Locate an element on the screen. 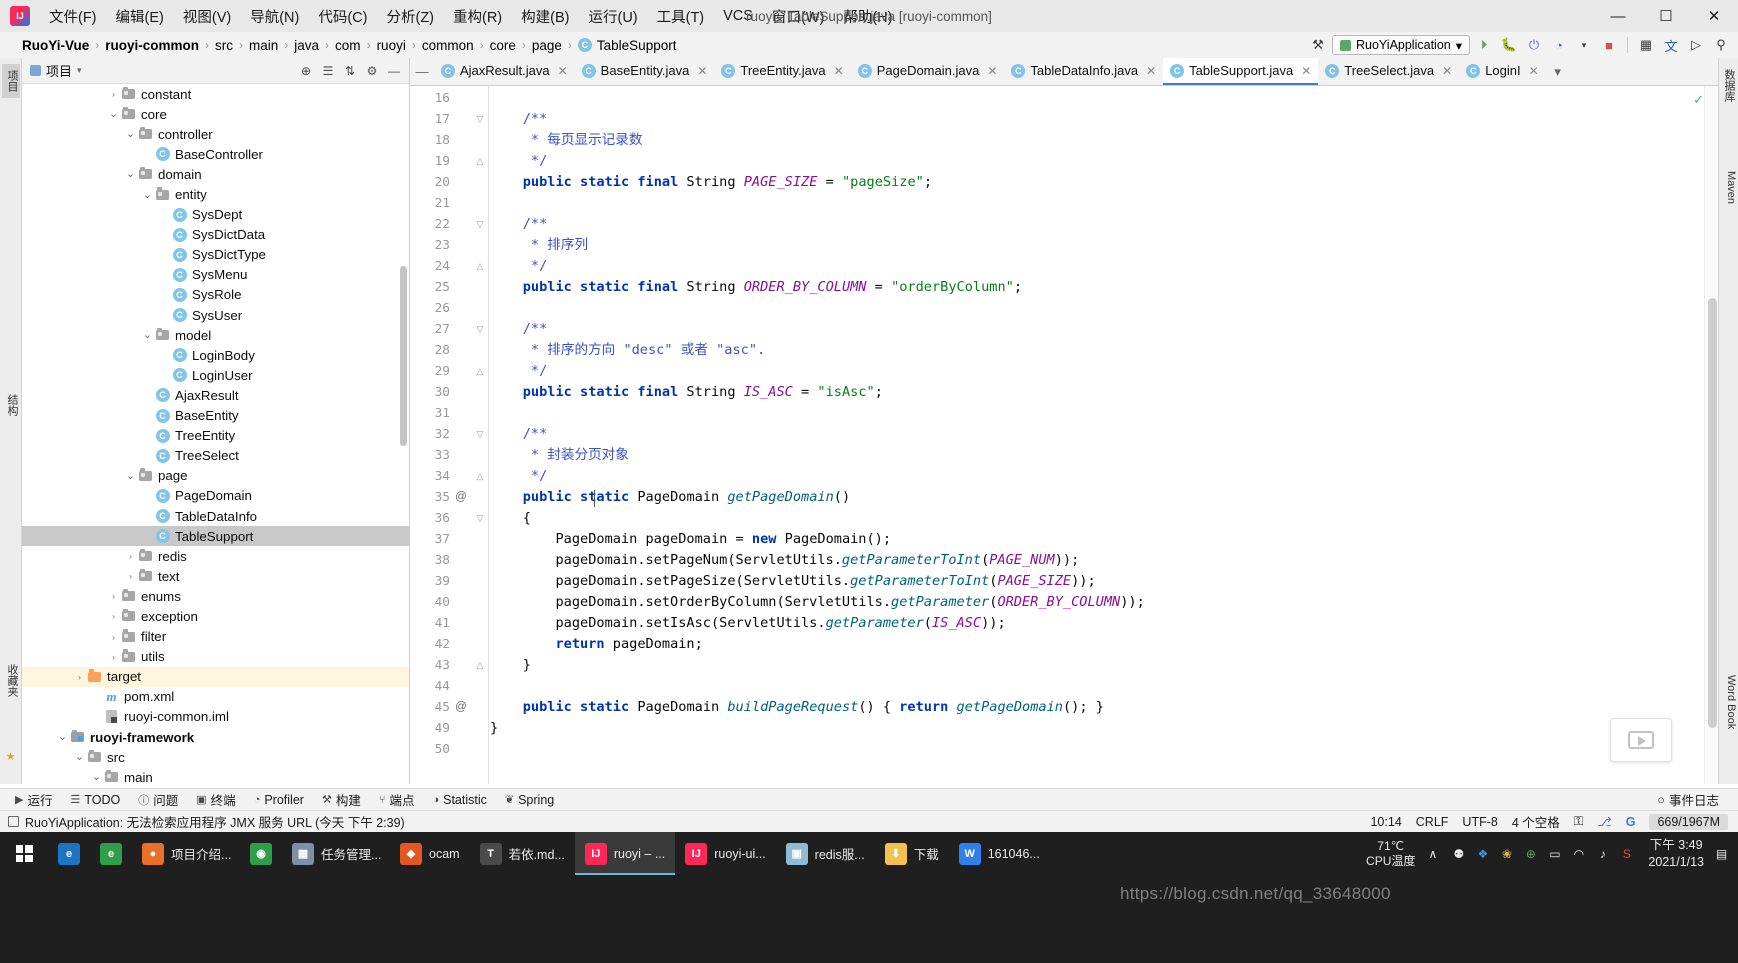 This screenshot has width=1738, height=963. tree-node: ›CTableDataInfo is located at coordinates (215, 516).